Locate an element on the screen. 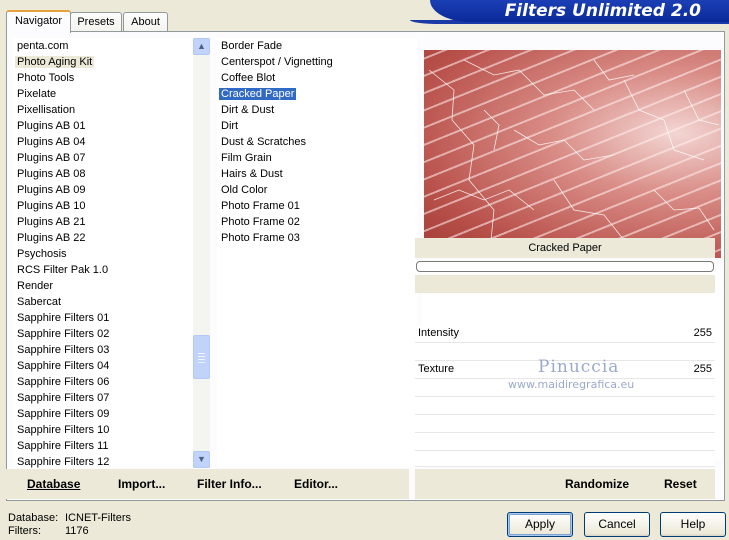 This screenshot has width=729, height=540. list-item-label: Plugins AB 21 is located at coordinates (51, 222).